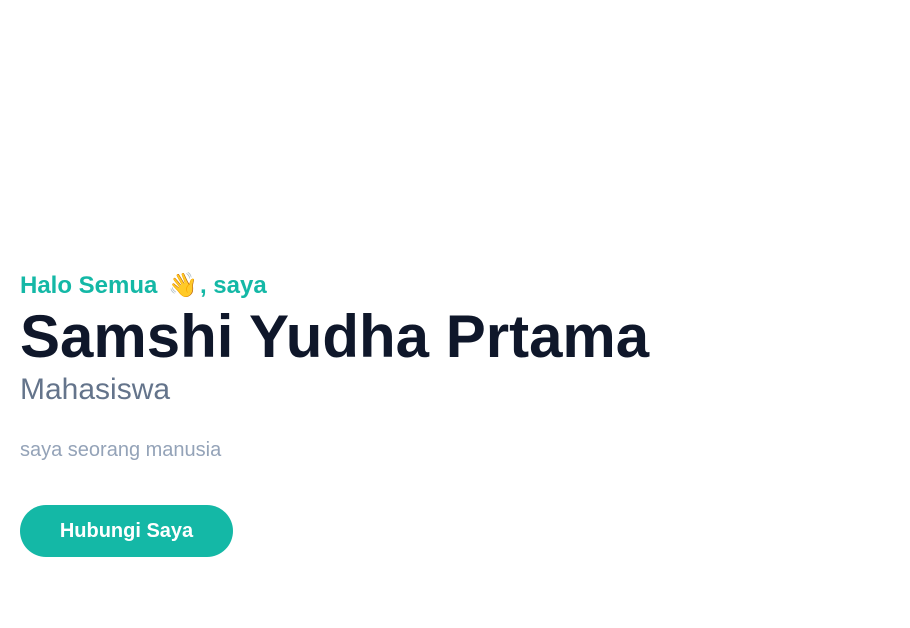 Image resolution: width=910 pixels, height=628 pixels. I want to click on page-title: Samshi Yudha Prtama, so click(335, 336).